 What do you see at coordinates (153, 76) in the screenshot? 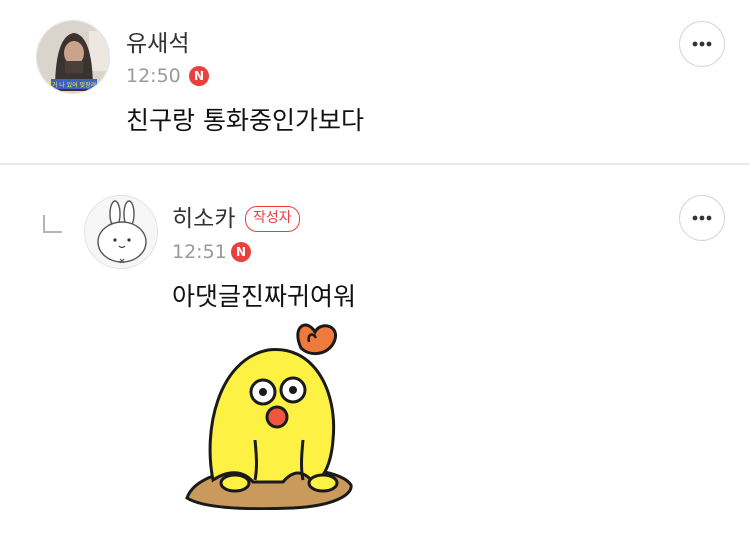
I see `comment-time: 12:50` at bounding box center [153, 76].